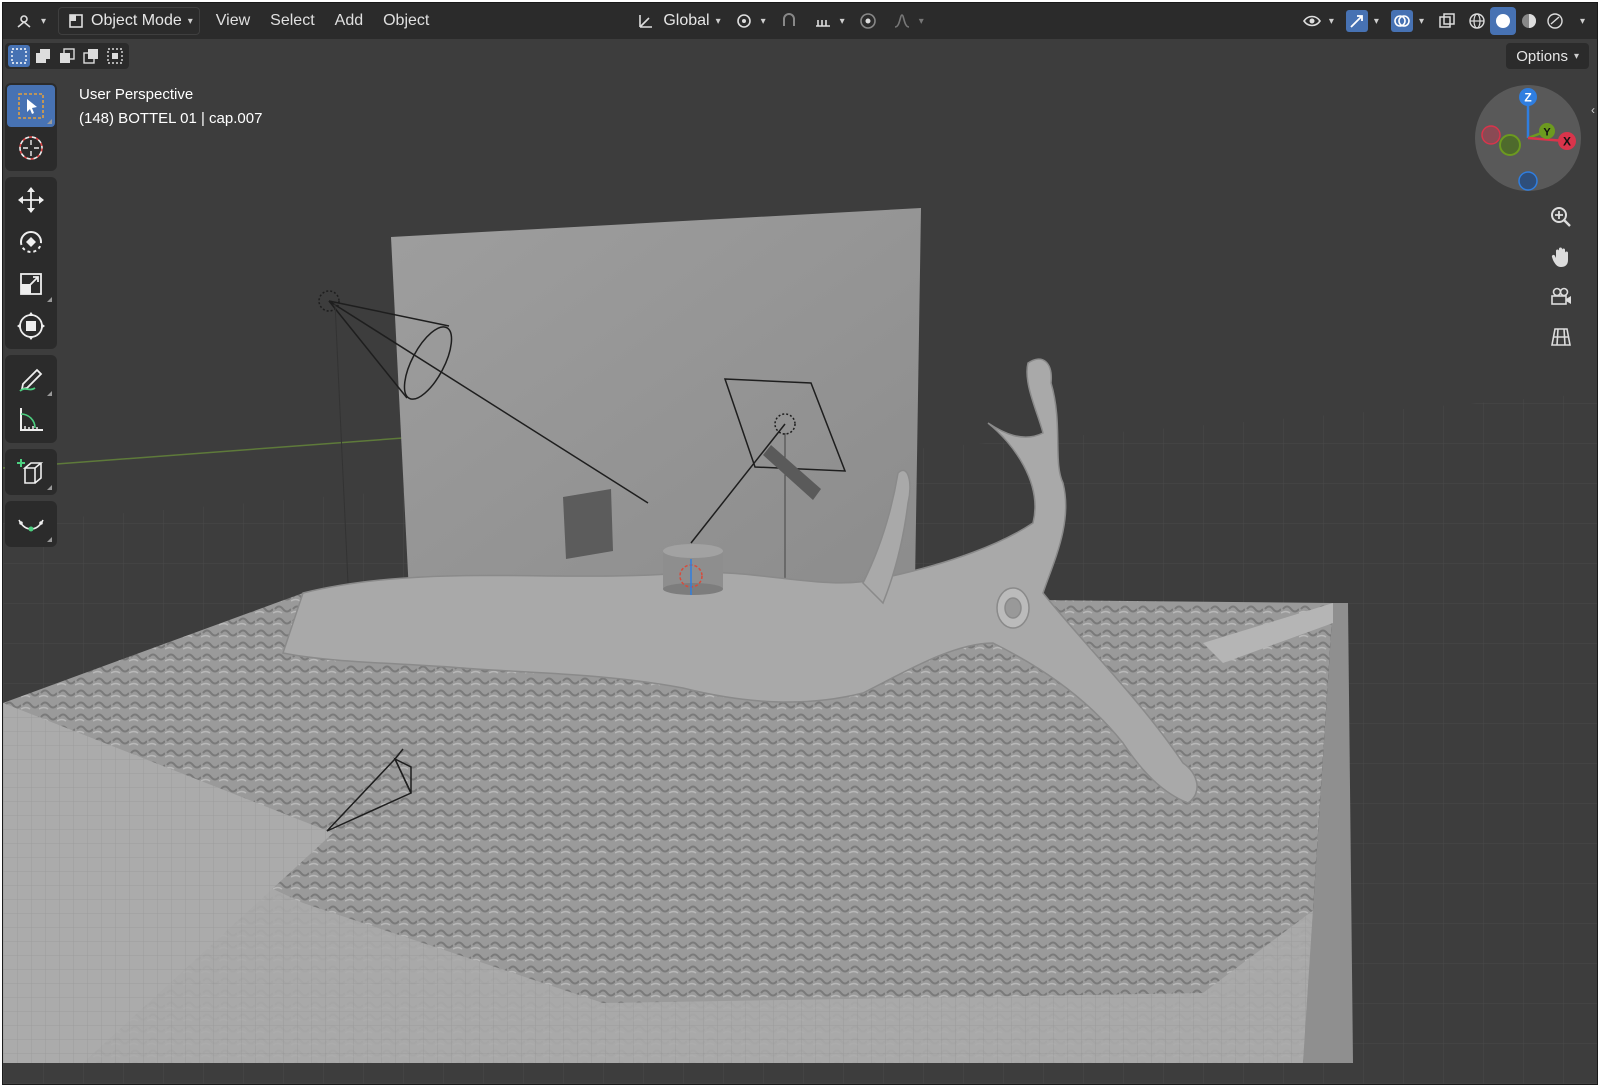 This screenshot has height=1087, width=1600. What do you see at coordinates (1563, 277) in the screenshot?
I see `navigation-controls` at bounding box center [1563, 277].